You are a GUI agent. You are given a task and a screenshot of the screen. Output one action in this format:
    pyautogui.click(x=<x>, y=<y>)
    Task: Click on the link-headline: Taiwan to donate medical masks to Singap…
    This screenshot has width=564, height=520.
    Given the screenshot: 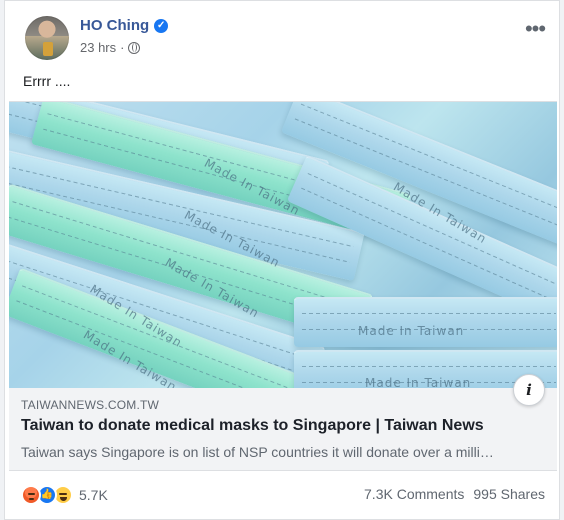 What is the action you would take?
    pyautogui.click(x=252, y=426)
    